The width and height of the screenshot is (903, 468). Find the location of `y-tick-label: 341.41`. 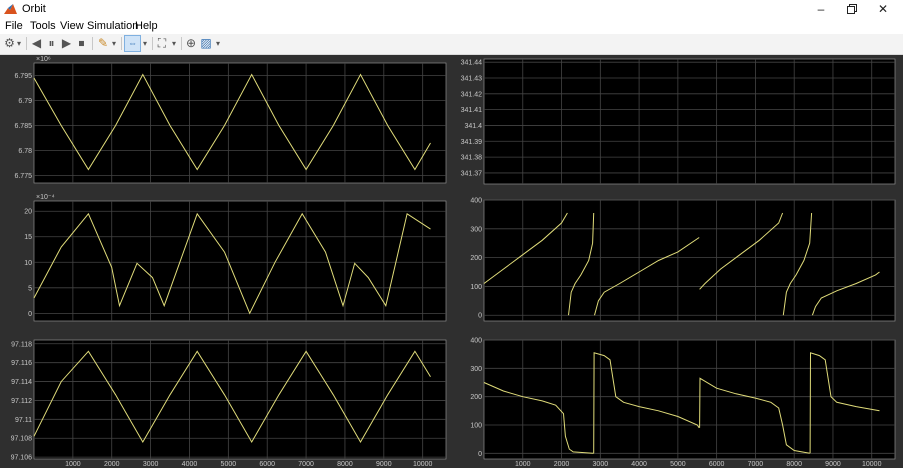

y-tick-label: 341.41 is located at coordinates (472, 110).